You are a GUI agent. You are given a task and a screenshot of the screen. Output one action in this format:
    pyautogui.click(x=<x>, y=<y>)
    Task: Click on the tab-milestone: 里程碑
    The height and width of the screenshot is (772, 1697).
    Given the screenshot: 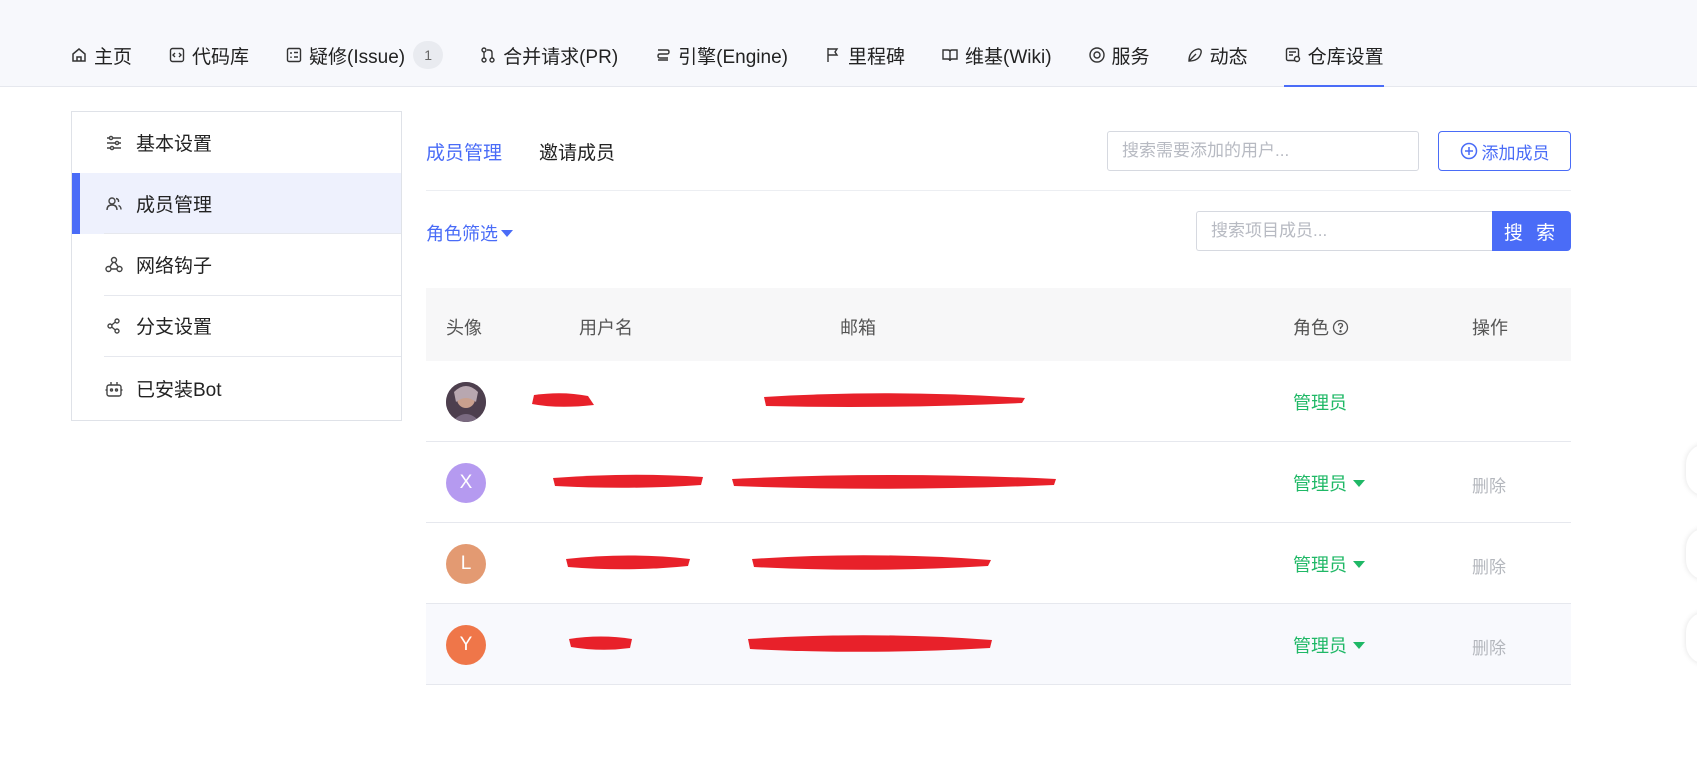 What is the action you would take?
    pyautogui.click(x=864, y=55)
    